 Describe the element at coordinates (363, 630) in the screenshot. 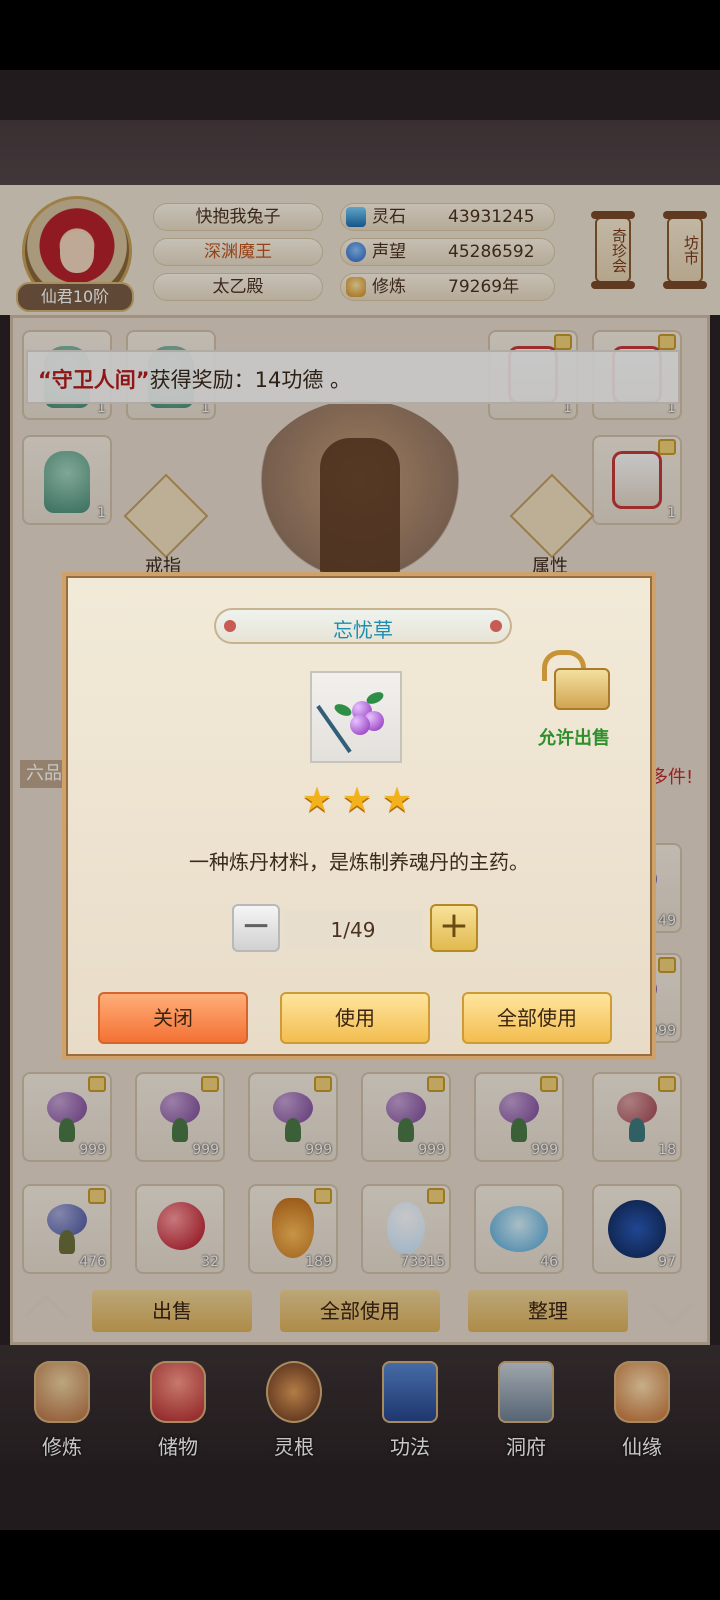

I see `item-name: 忘忧草` at that location.